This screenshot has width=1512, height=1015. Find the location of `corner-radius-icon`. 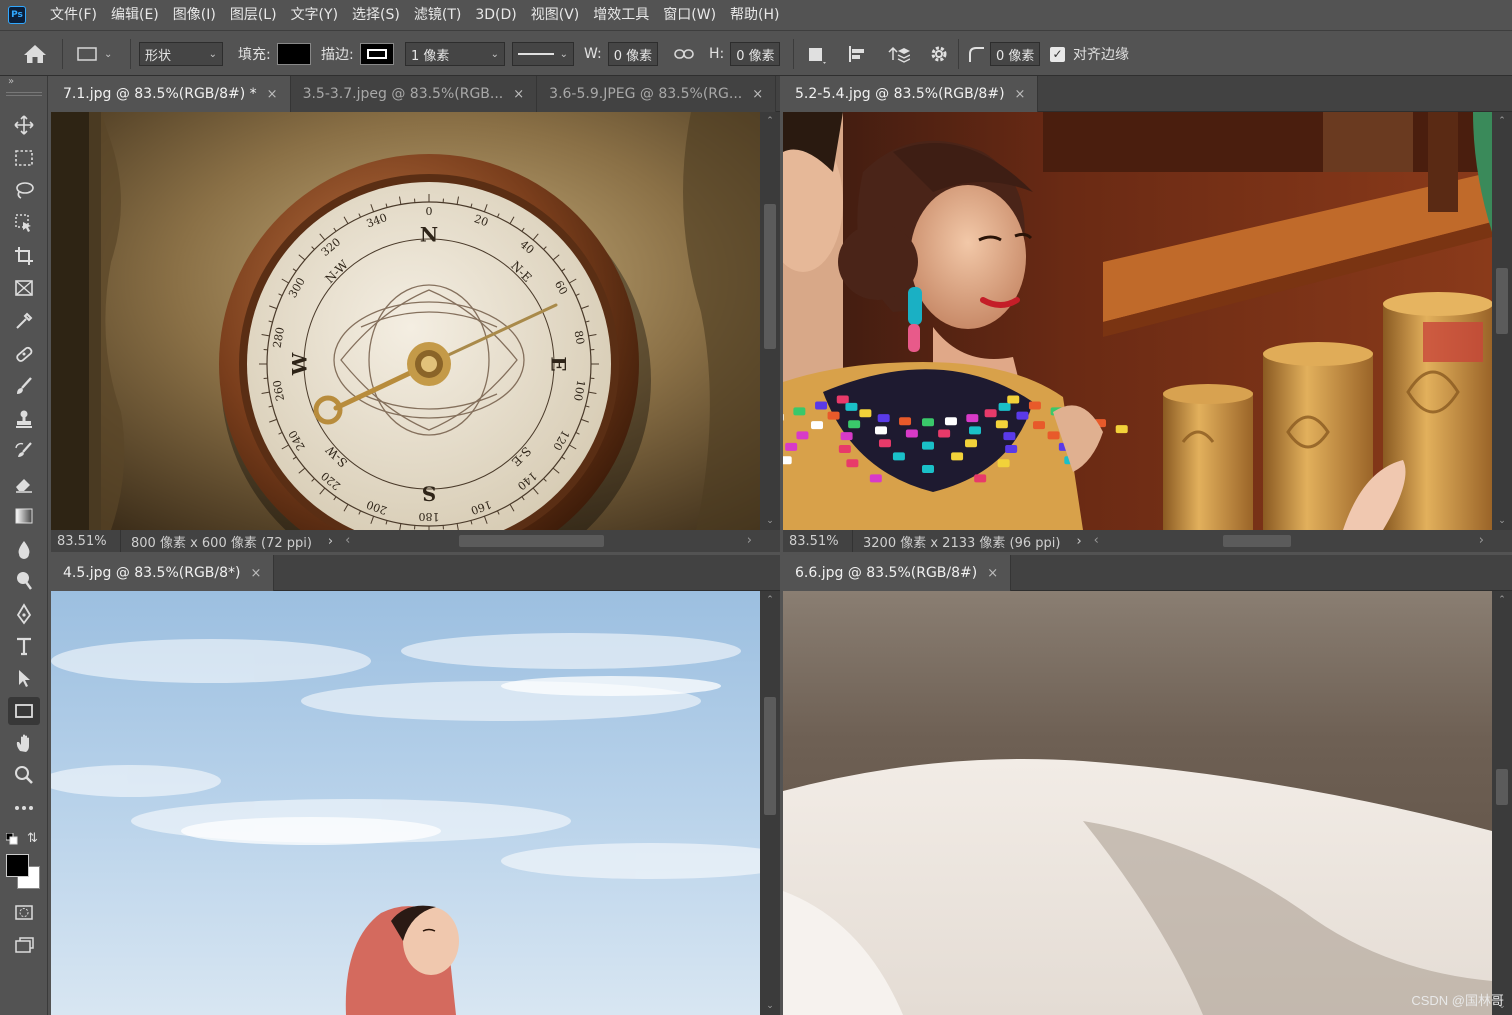

corner-radius-icon is located at coordinates (976, 54).